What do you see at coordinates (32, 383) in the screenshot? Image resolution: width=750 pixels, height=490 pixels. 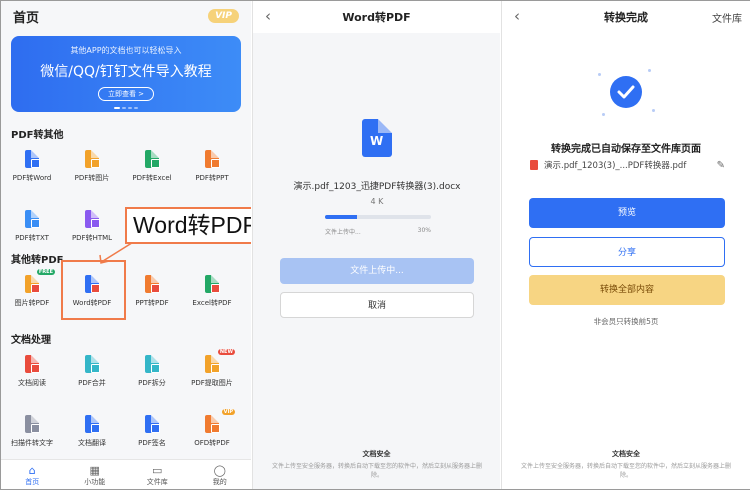 I see `tool-label: 文档阅读` at bounding box center [32, 383].